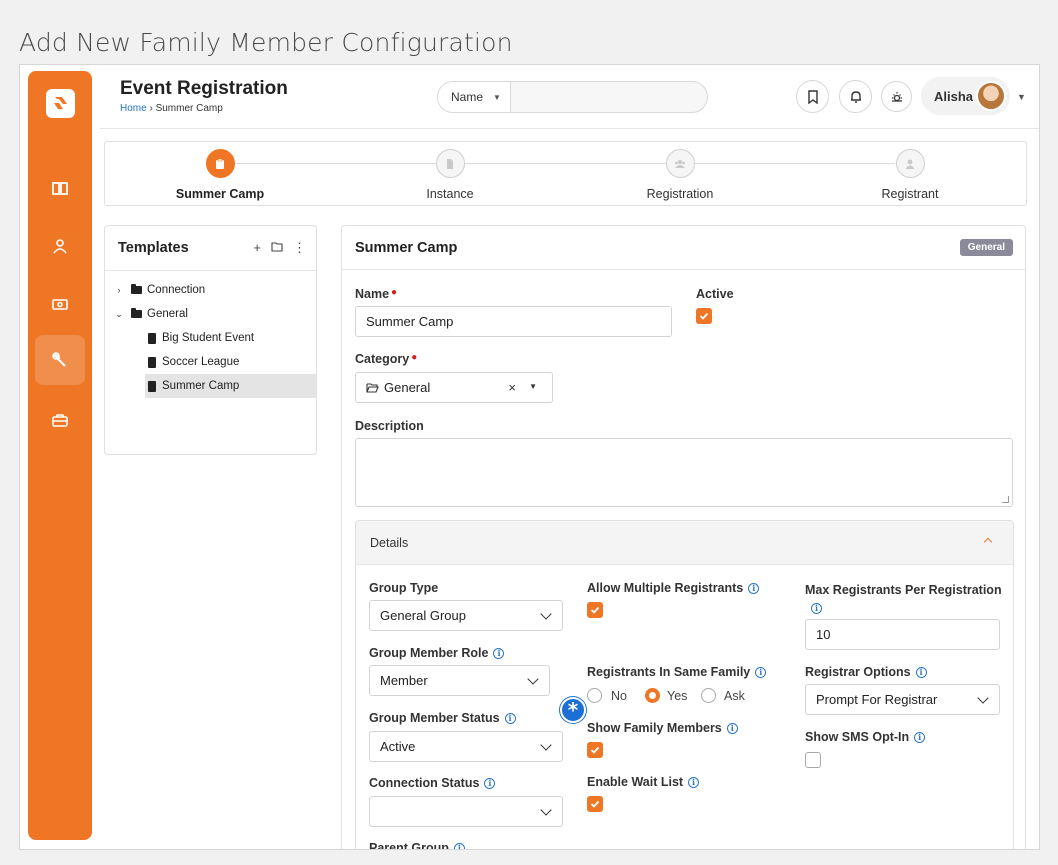  Describe the element at coordinates (902, 634) in the screenshot. I see `max-registrants-input: 10` at that location.